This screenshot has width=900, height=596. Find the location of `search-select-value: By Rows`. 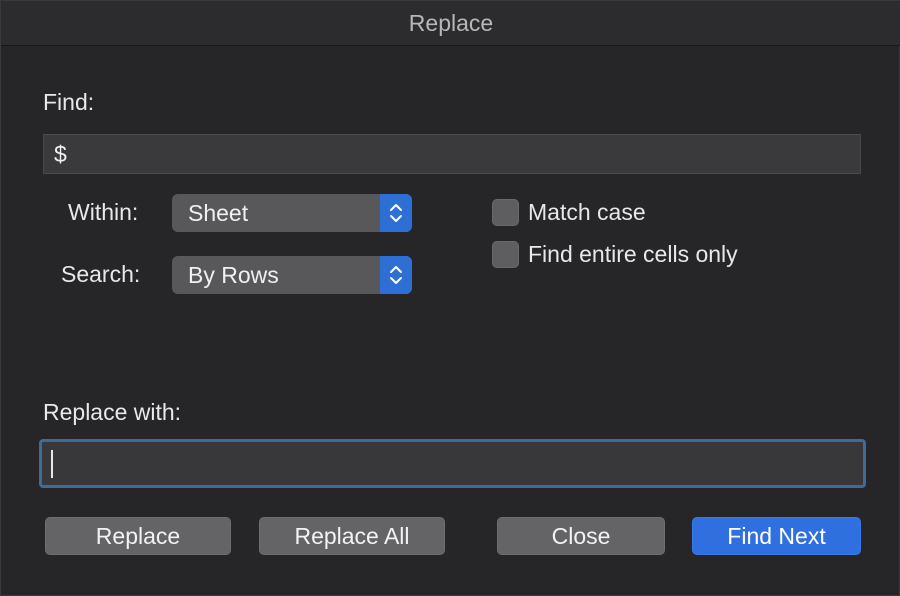

search-select-value: By Rows is located at coordinates (233, 275).